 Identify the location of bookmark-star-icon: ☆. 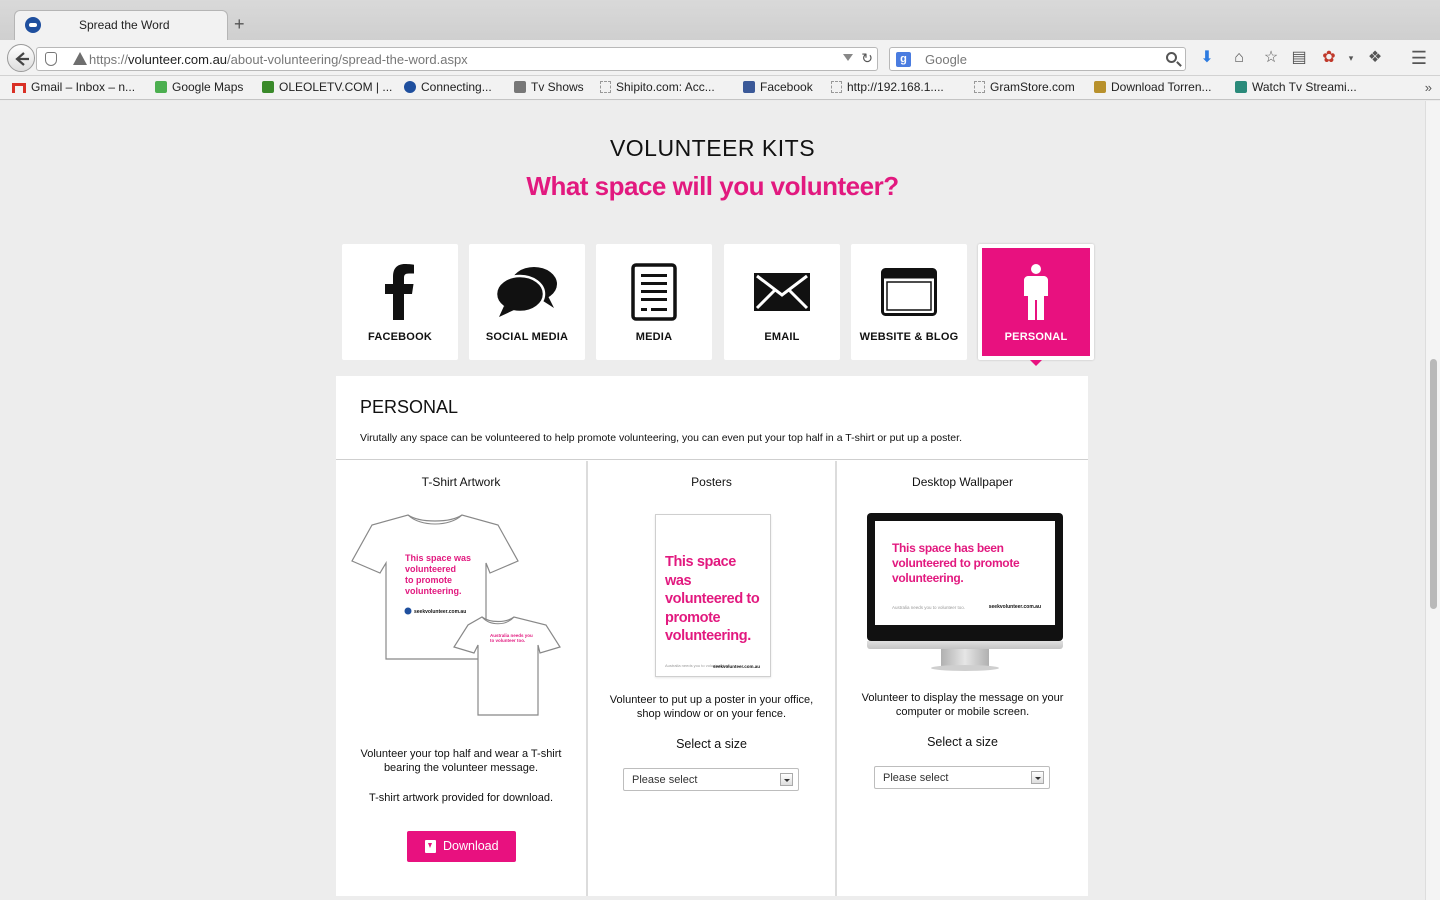
(1271, 58).